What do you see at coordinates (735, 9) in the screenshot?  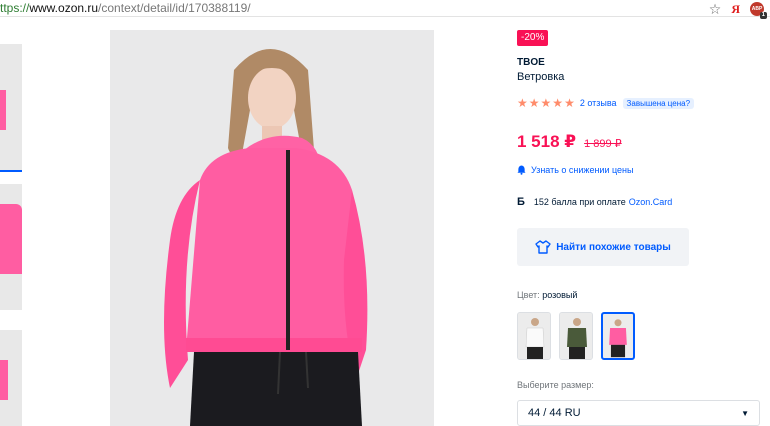 I see `yandex-icon: Я` at bounding box center [735, 9].